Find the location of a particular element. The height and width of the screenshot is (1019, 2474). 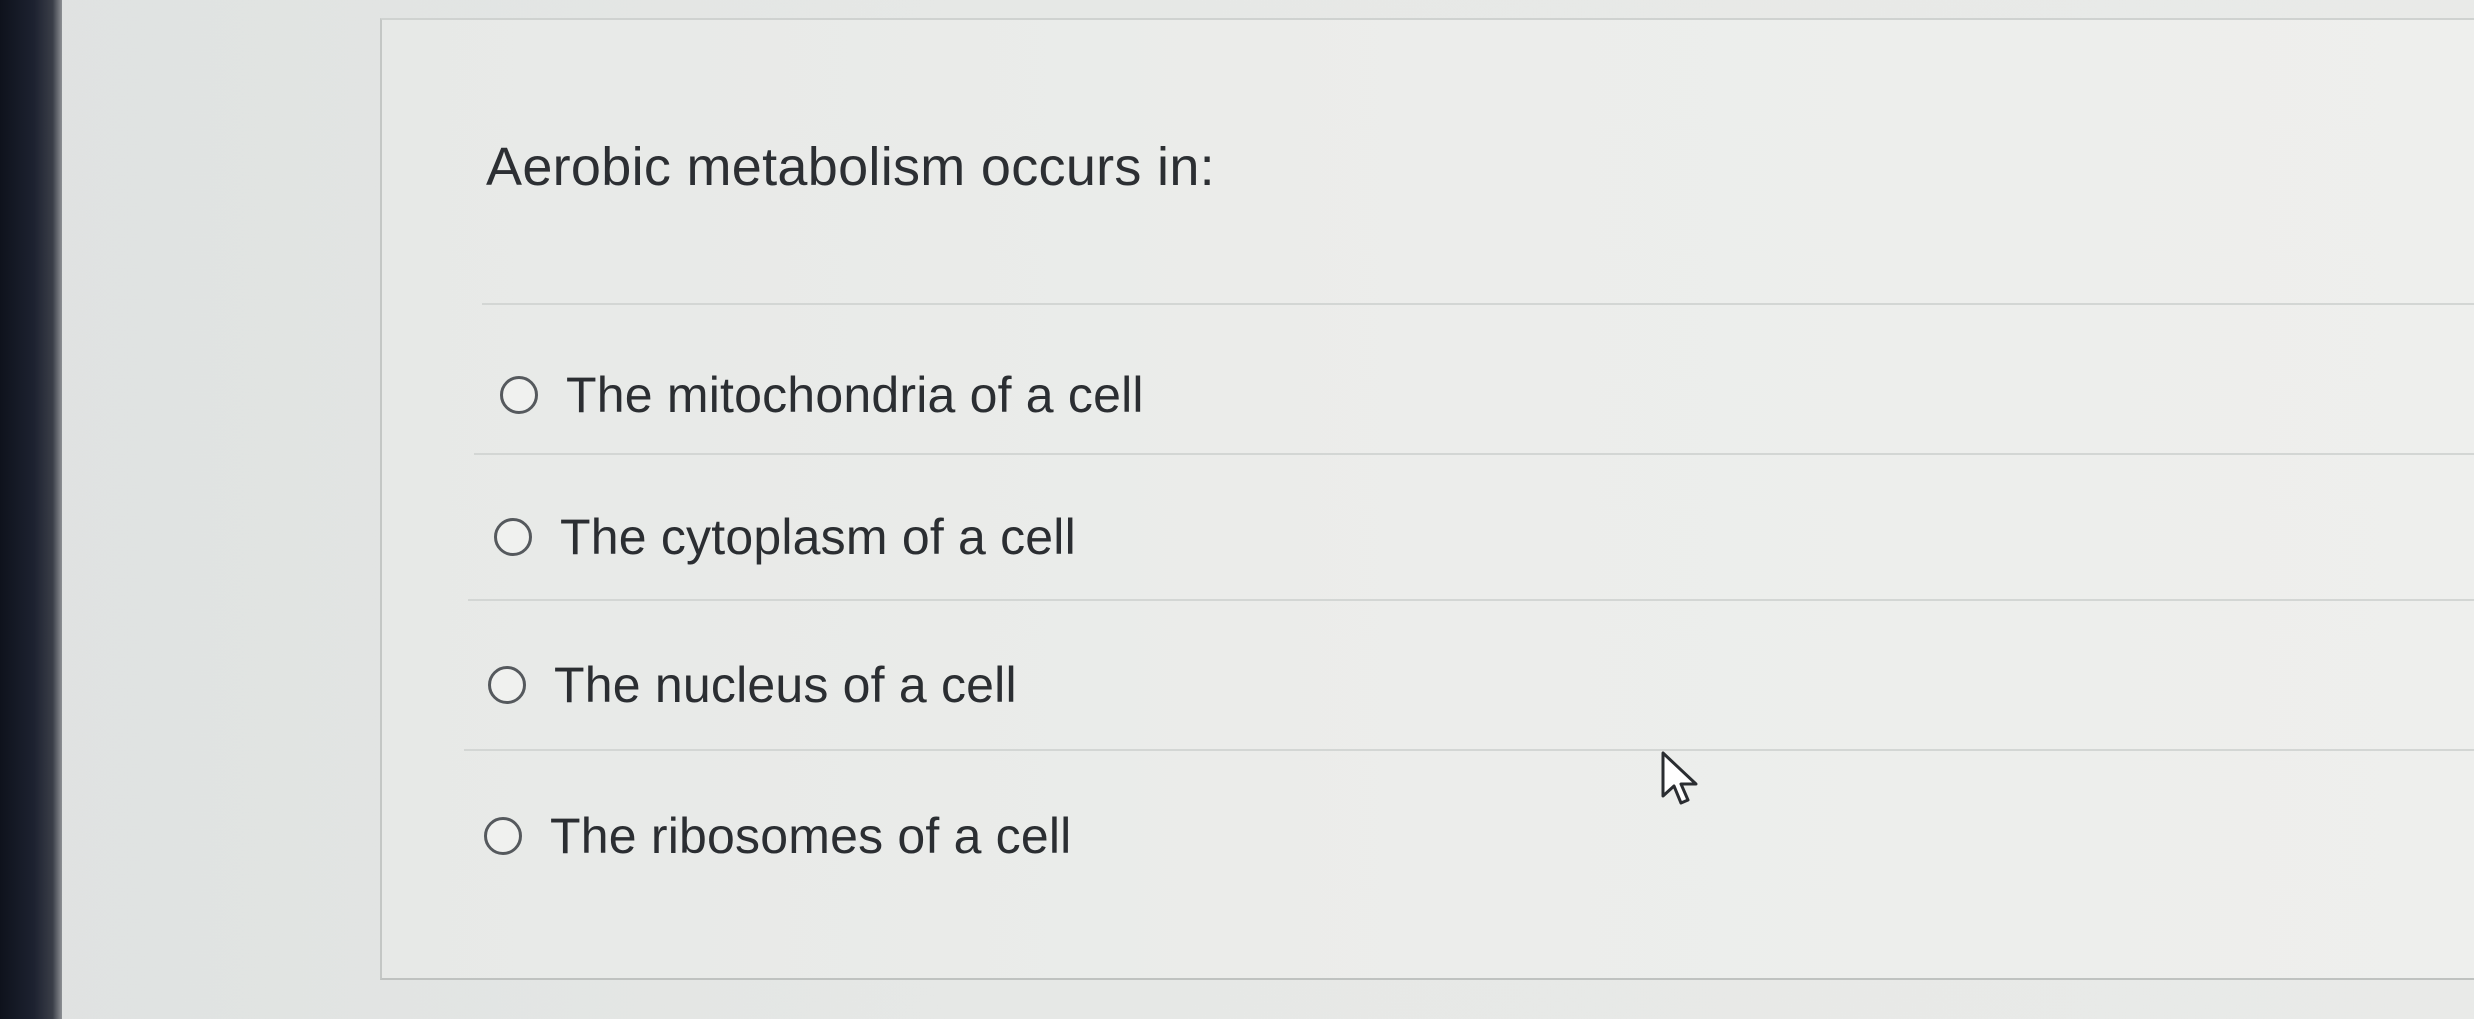

answer-option-cytoplasm: The cytoplasm of a cell is located at coordinates (785, 537).